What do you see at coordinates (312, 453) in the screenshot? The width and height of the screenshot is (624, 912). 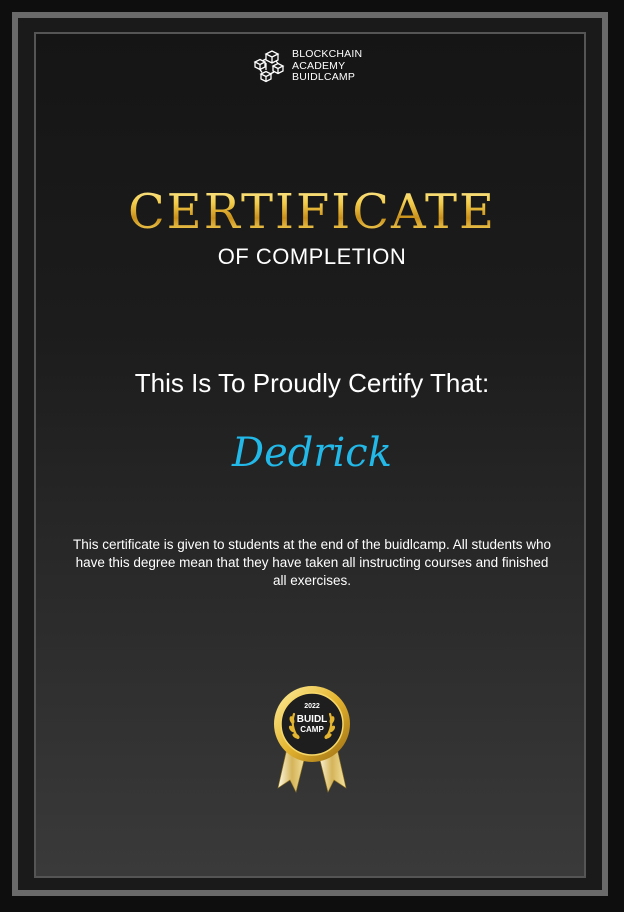 I see `recipient-name: Dedrick` at bounding box center [312, 453].